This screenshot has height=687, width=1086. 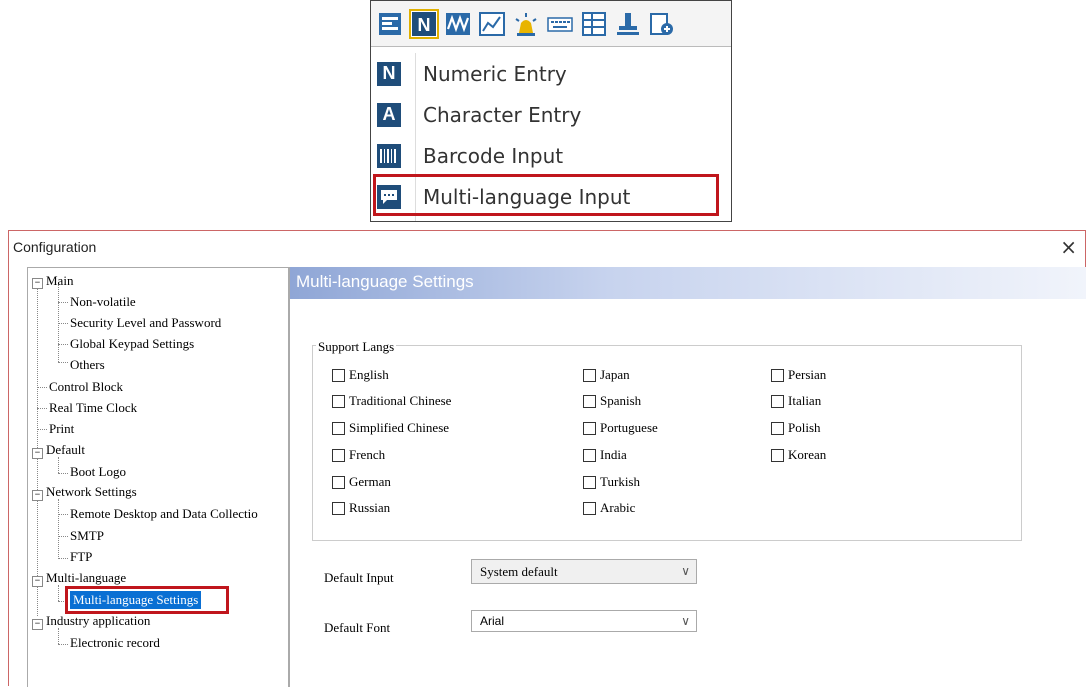 What do you see at coordinates (807, 374) in the screenshot?
I see `checkbox-label: Persian` at bounding box center [807, 374].